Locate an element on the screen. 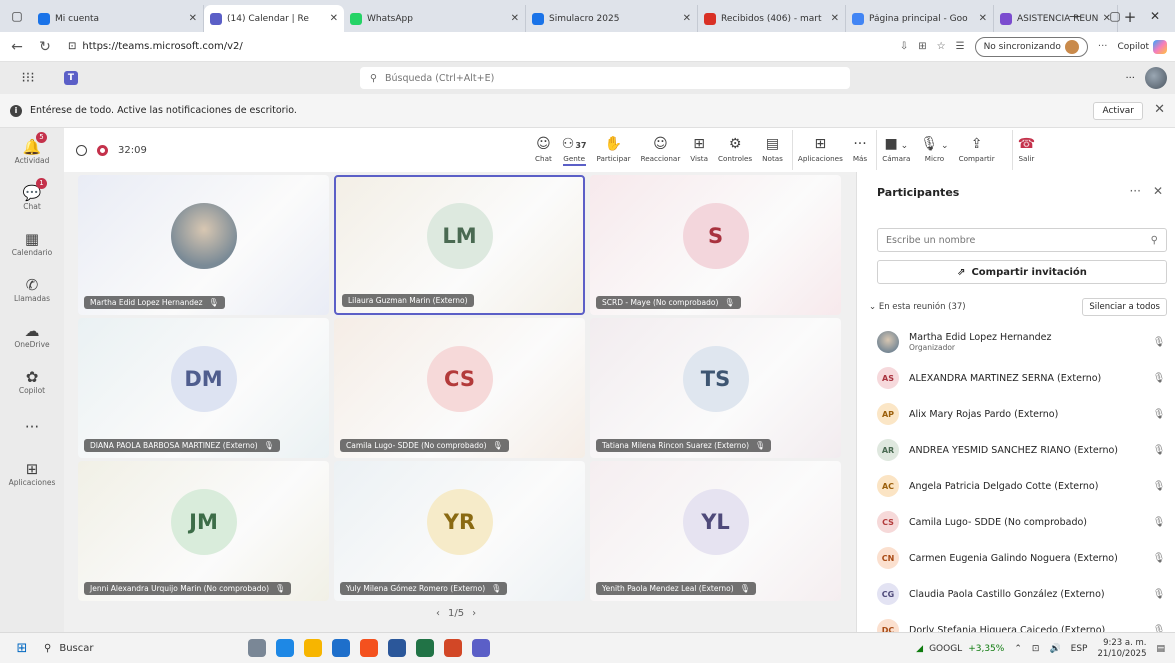 This screenshot has width=1175, height=664. rail-item: ⊞ Aplicaciones is located at coordinates (32, 473).